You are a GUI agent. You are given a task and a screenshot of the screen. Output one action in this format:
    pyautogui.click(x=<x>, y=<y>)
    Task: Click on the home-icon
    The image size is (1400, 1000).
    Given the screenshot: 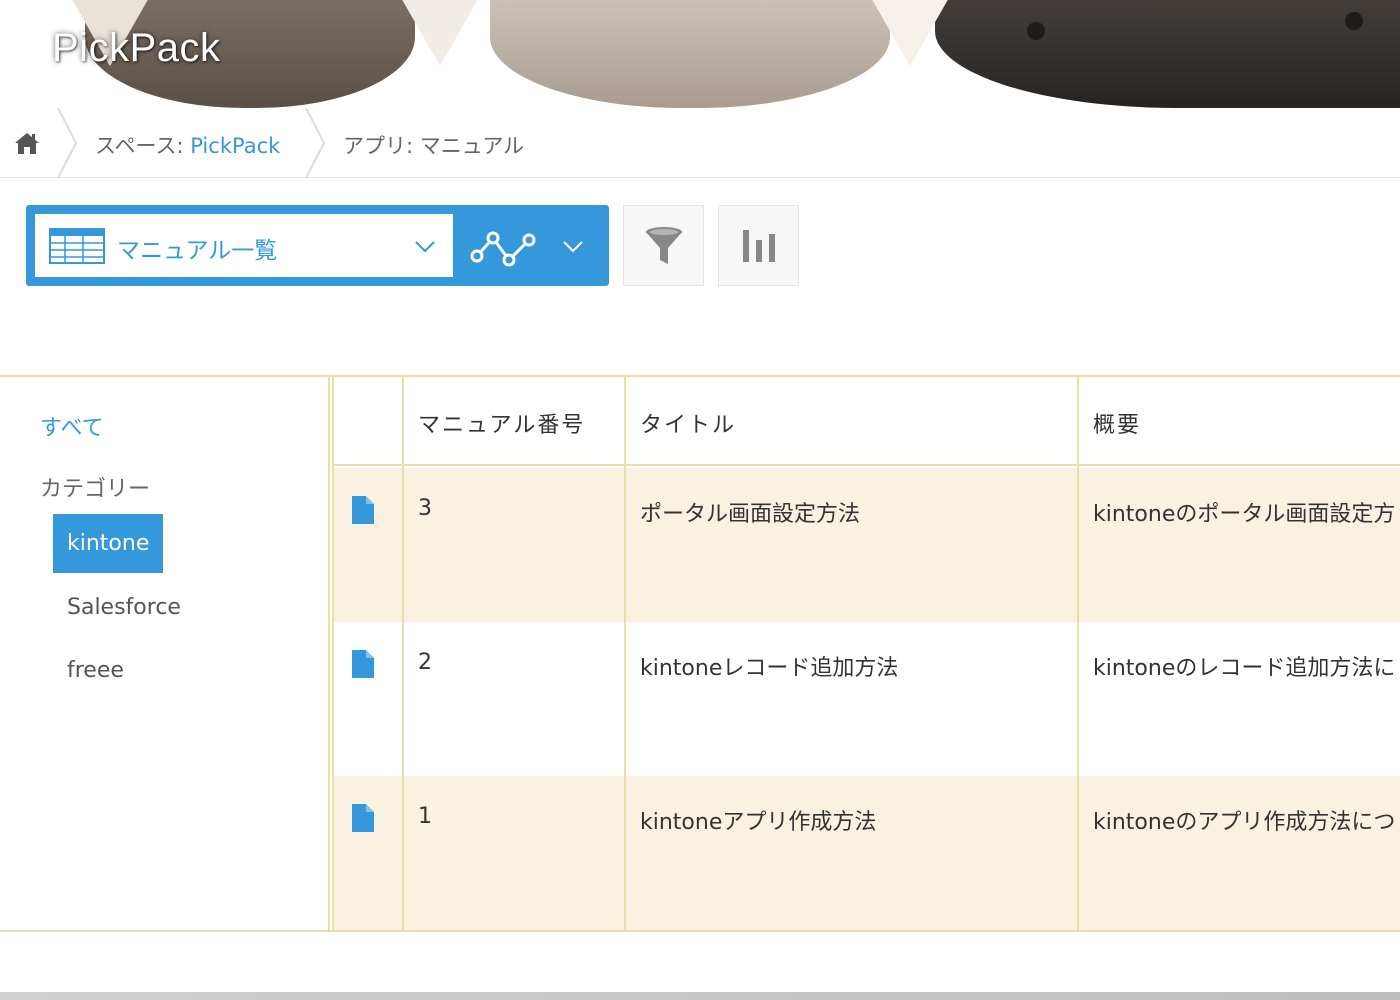 What is the action you would take?
    pyautogui.click(x=27, y=143)
    